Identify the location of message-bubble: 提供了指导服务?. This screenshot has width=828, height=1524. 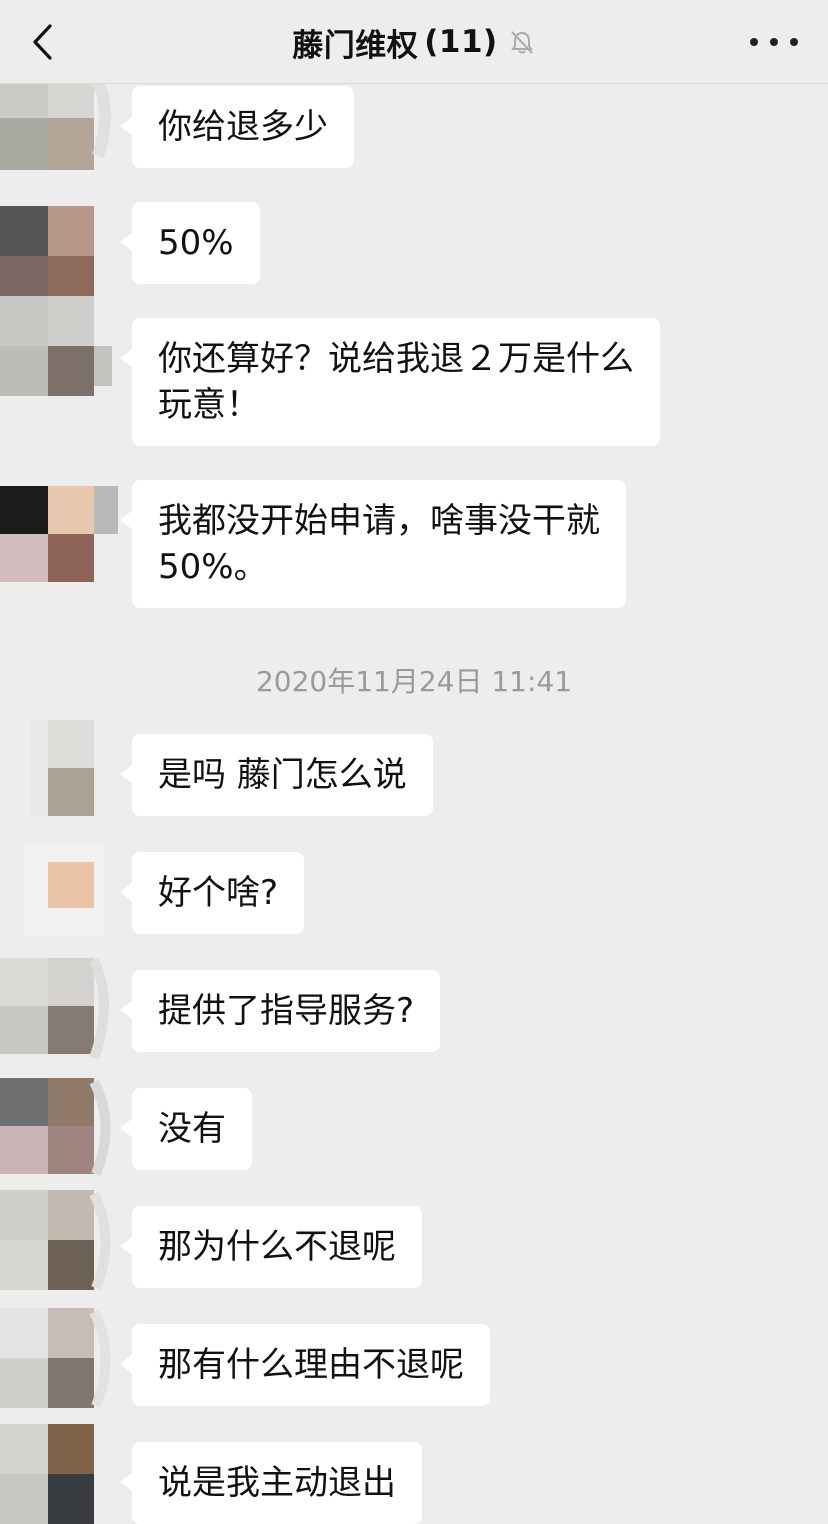
(280, 1011).